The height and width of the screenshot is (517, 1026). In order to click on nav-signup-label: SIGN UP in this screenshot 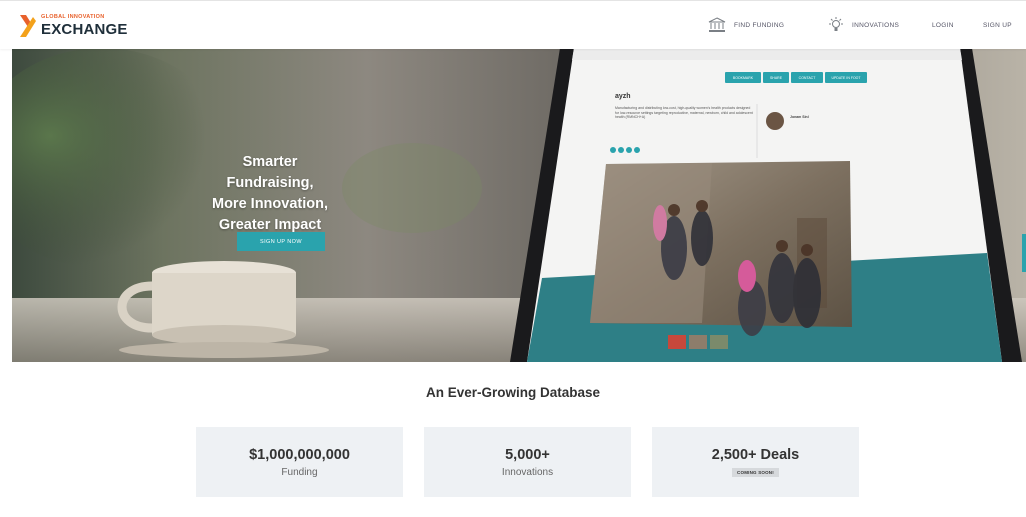, I will do `click(997, 25)`.